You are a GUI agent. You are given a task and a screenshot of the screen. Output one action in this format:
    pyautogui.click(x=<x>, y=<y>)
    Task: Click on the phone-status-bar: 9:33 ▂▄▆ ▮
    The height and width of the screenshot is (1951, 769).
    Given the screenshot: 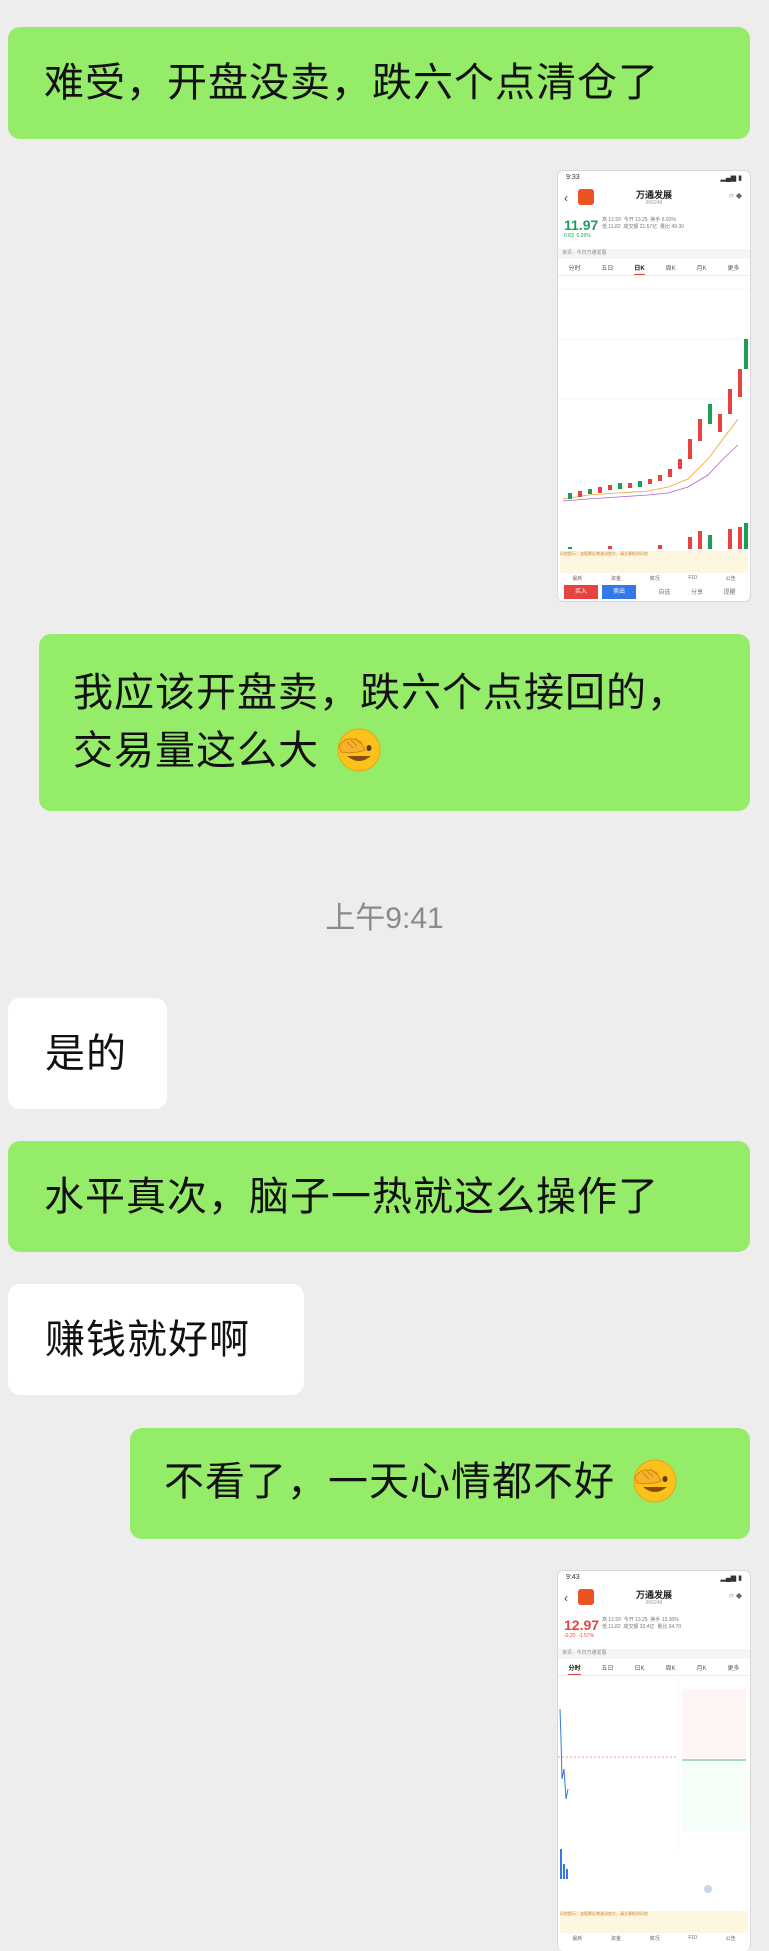 What is the action you would take?
    pyautogui.click(x=654, y=178)
    